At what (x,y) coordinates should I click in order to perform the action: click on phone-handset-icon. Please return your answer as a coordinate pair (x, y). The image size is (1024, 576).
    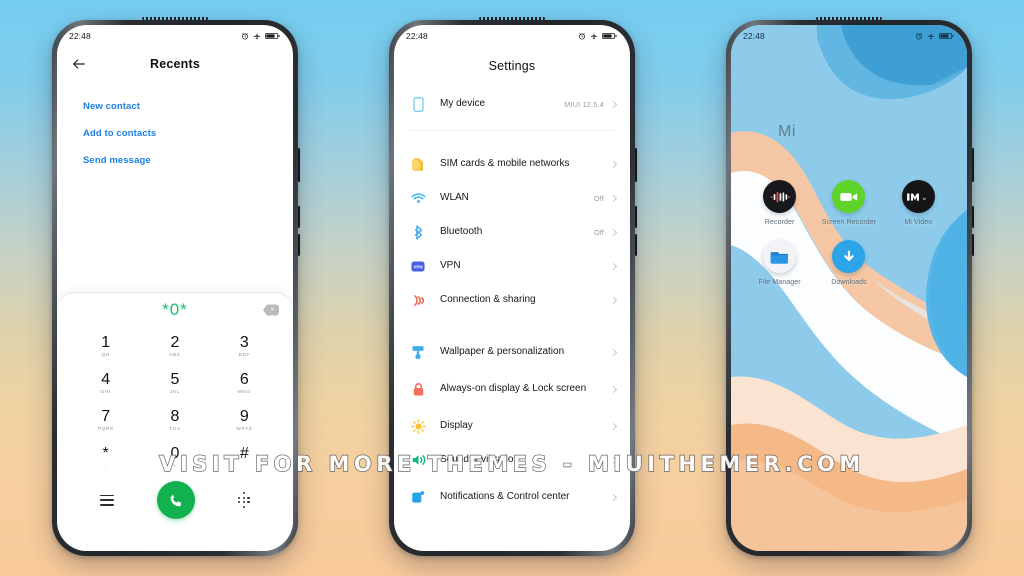
    Looking at the image, I should click on (175, 499).